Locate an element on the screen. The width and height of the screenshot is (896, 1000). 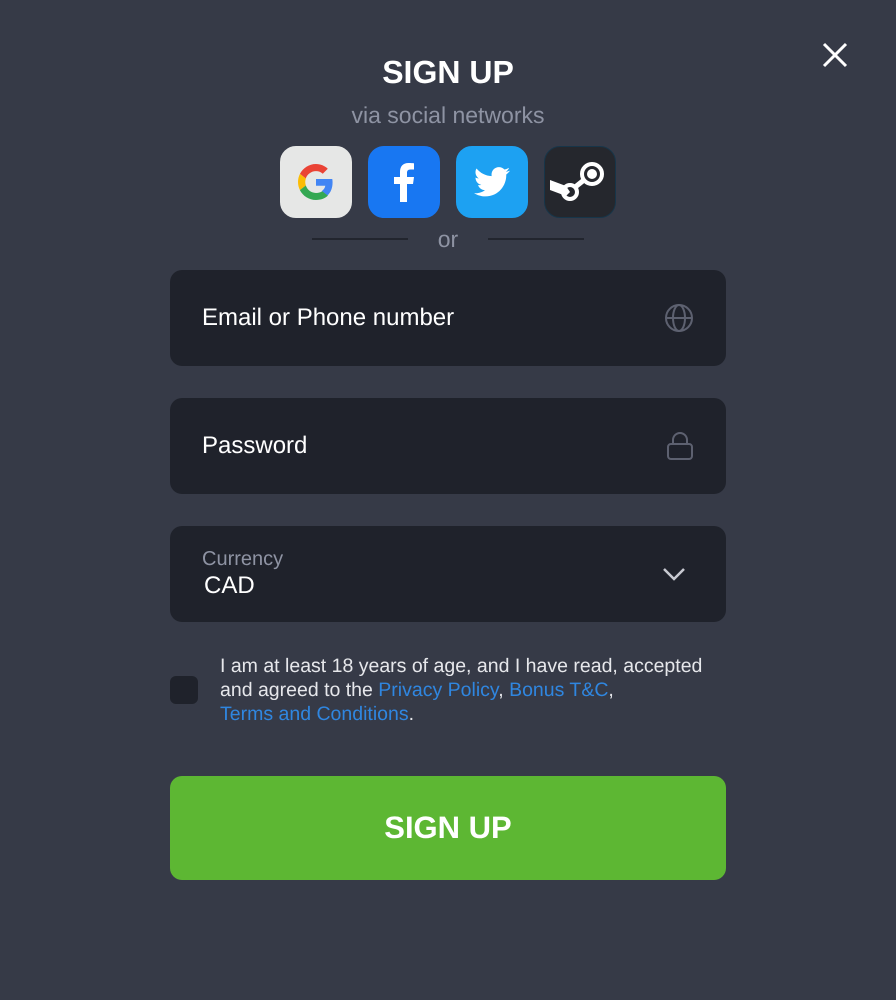
password-field: Password is located at coordinates (448, 446).